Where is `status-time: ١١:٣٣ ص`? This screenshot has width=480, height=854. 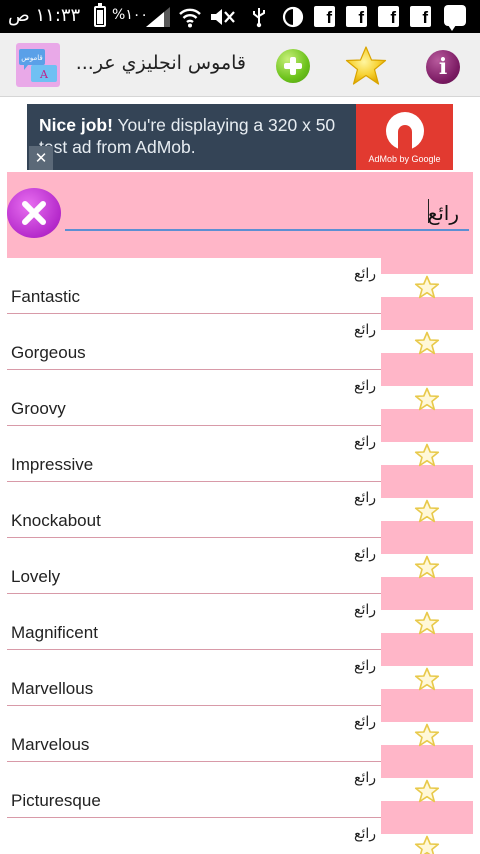 status-time: ١١:٣٣ ص is located at coordinates (44, 15).